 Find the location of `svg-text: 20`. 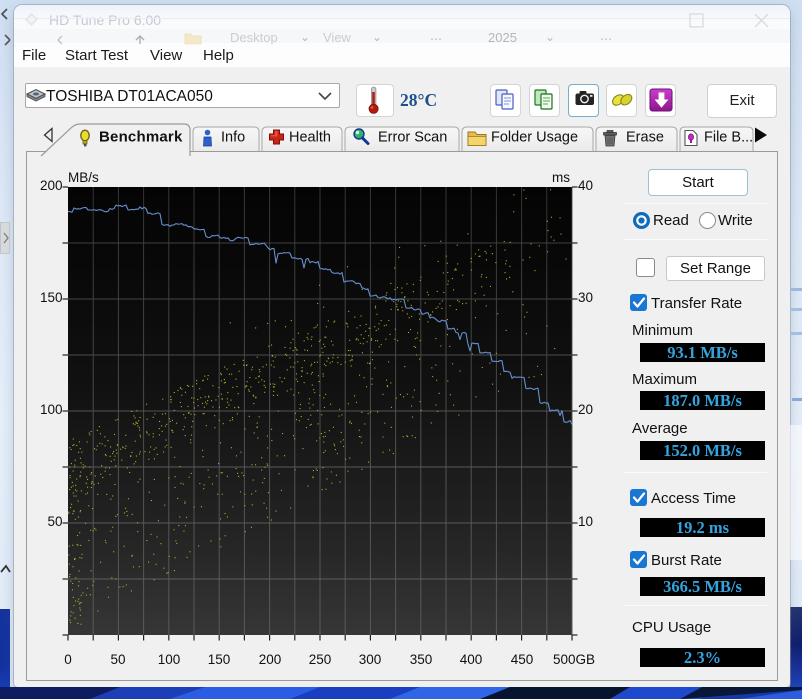

svg-text: 20 is located at coordinates (585, 409).